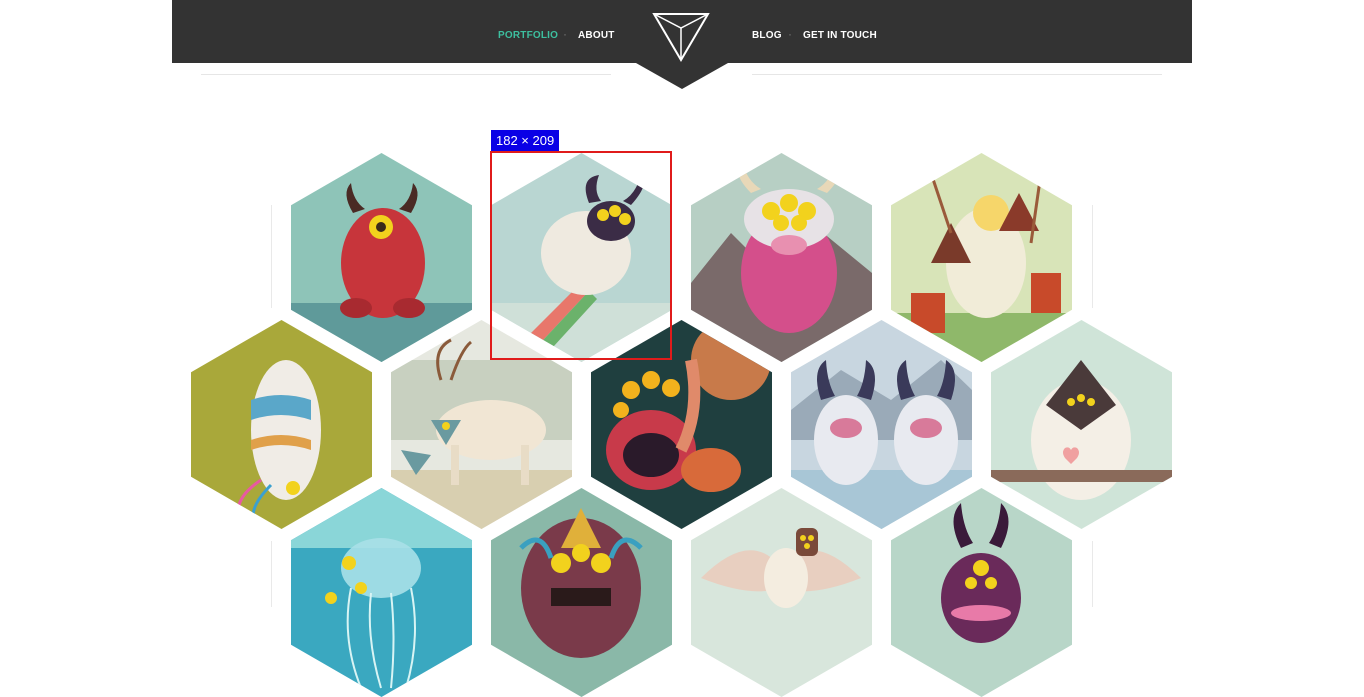 The width and height of the screenshot is (1364, 697). What do you see at coordinates (525, 140) in the screenshot?
I see `dimension-label: 182 × 209` at bounding box center [525, 140].